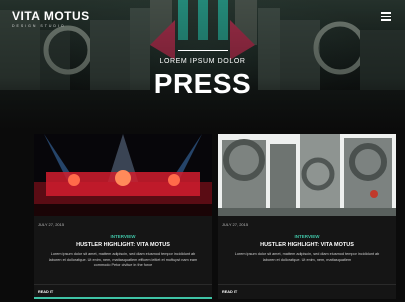 The height and width of the screenshot is (302, 405). I want to click on logo-subtitle: DESIGN STUDIO, so click(39, 26).